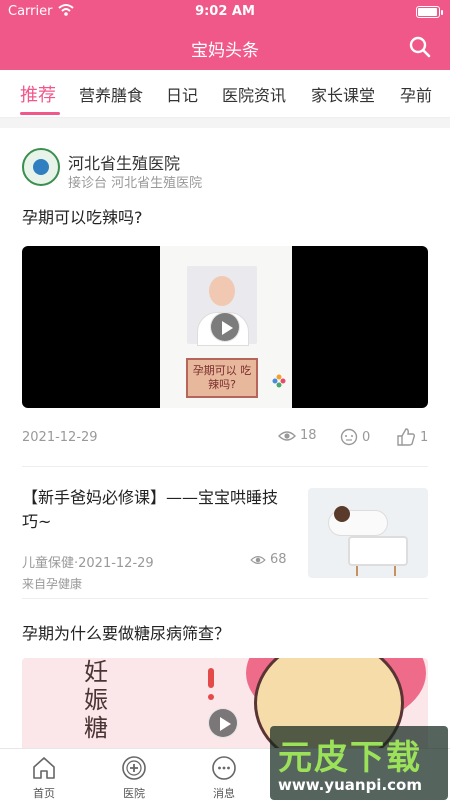 The height and width of the screenshot is (801, 450). What do you see at coordinates (342, 514) in the screenshot?
I see `thumb-head` at bounding box center [342, 514].